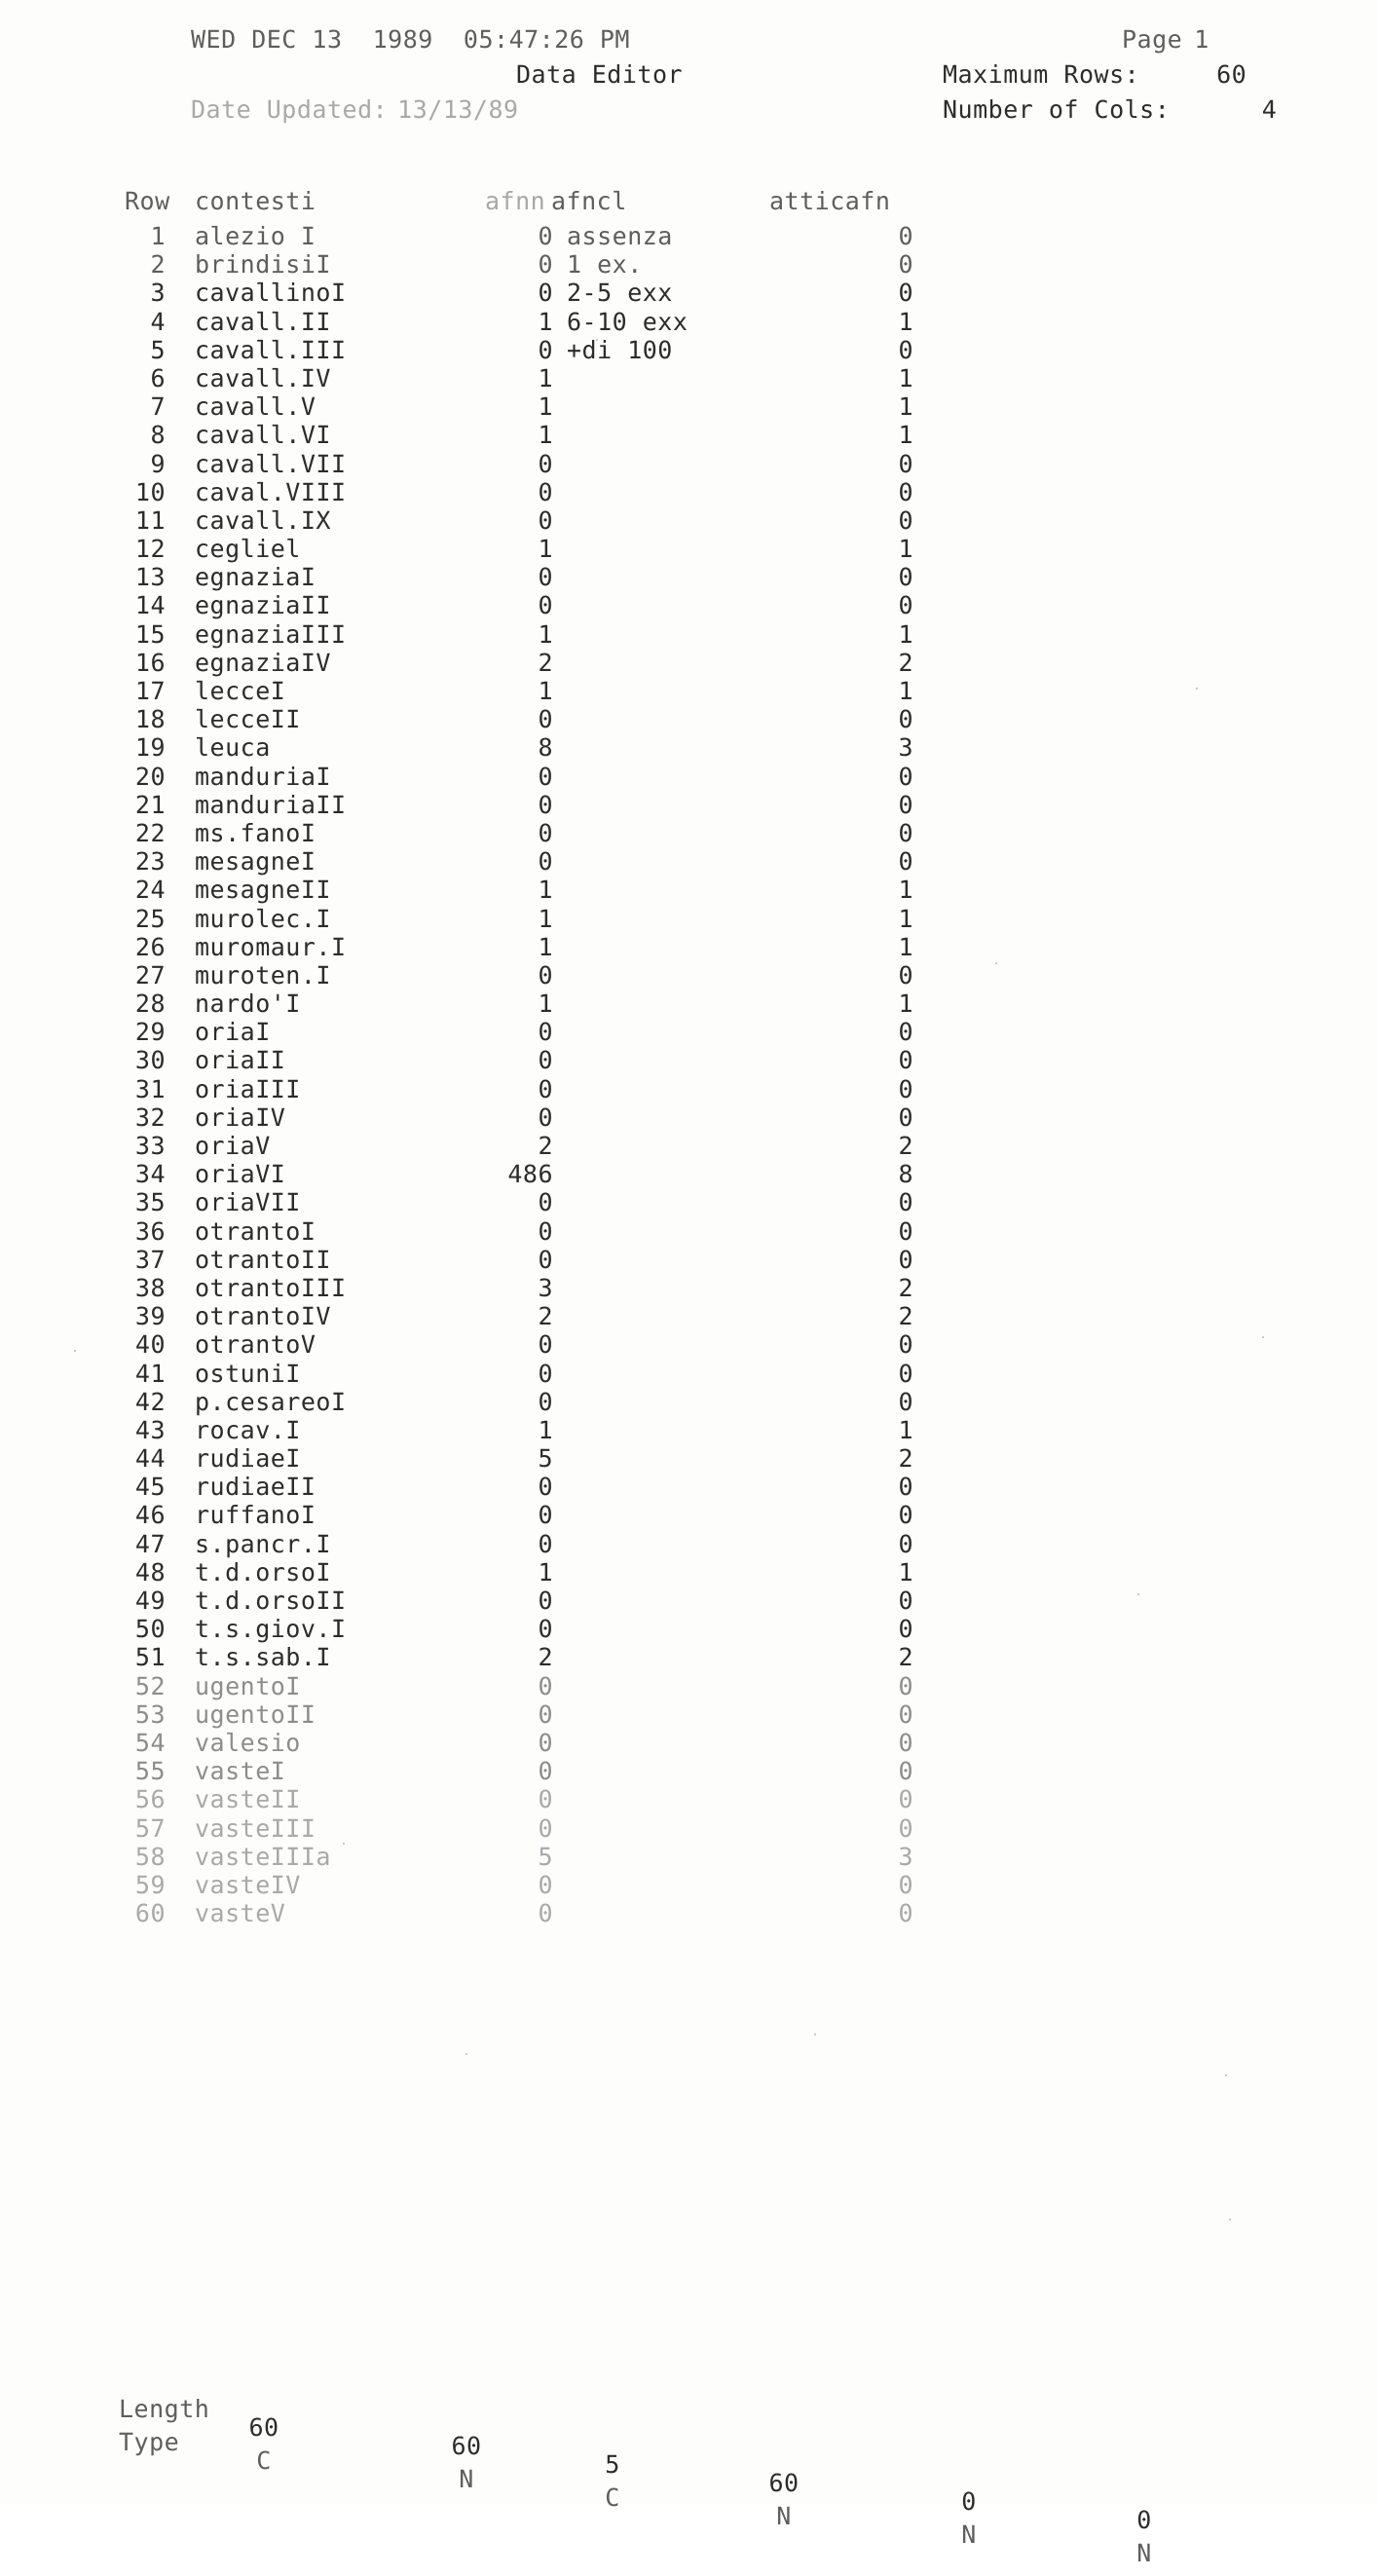 The width and height of the screenshot is (1377, 2576). What do you see at coordinates (600, 74) in the screenshot?
I see `report-title: Data Editor` at bounding box center [600, 74].